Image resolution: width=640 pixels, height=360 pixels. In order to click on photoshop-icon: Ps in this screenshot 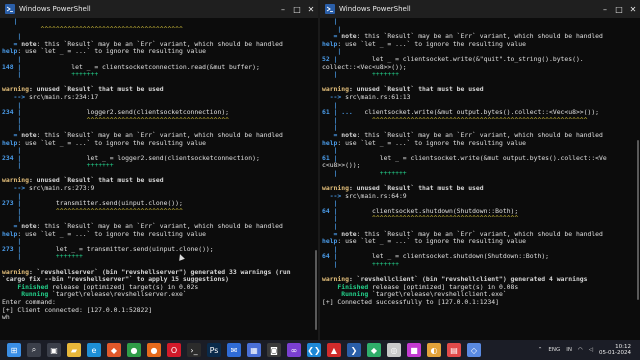, I will do `click(214, 350)`.